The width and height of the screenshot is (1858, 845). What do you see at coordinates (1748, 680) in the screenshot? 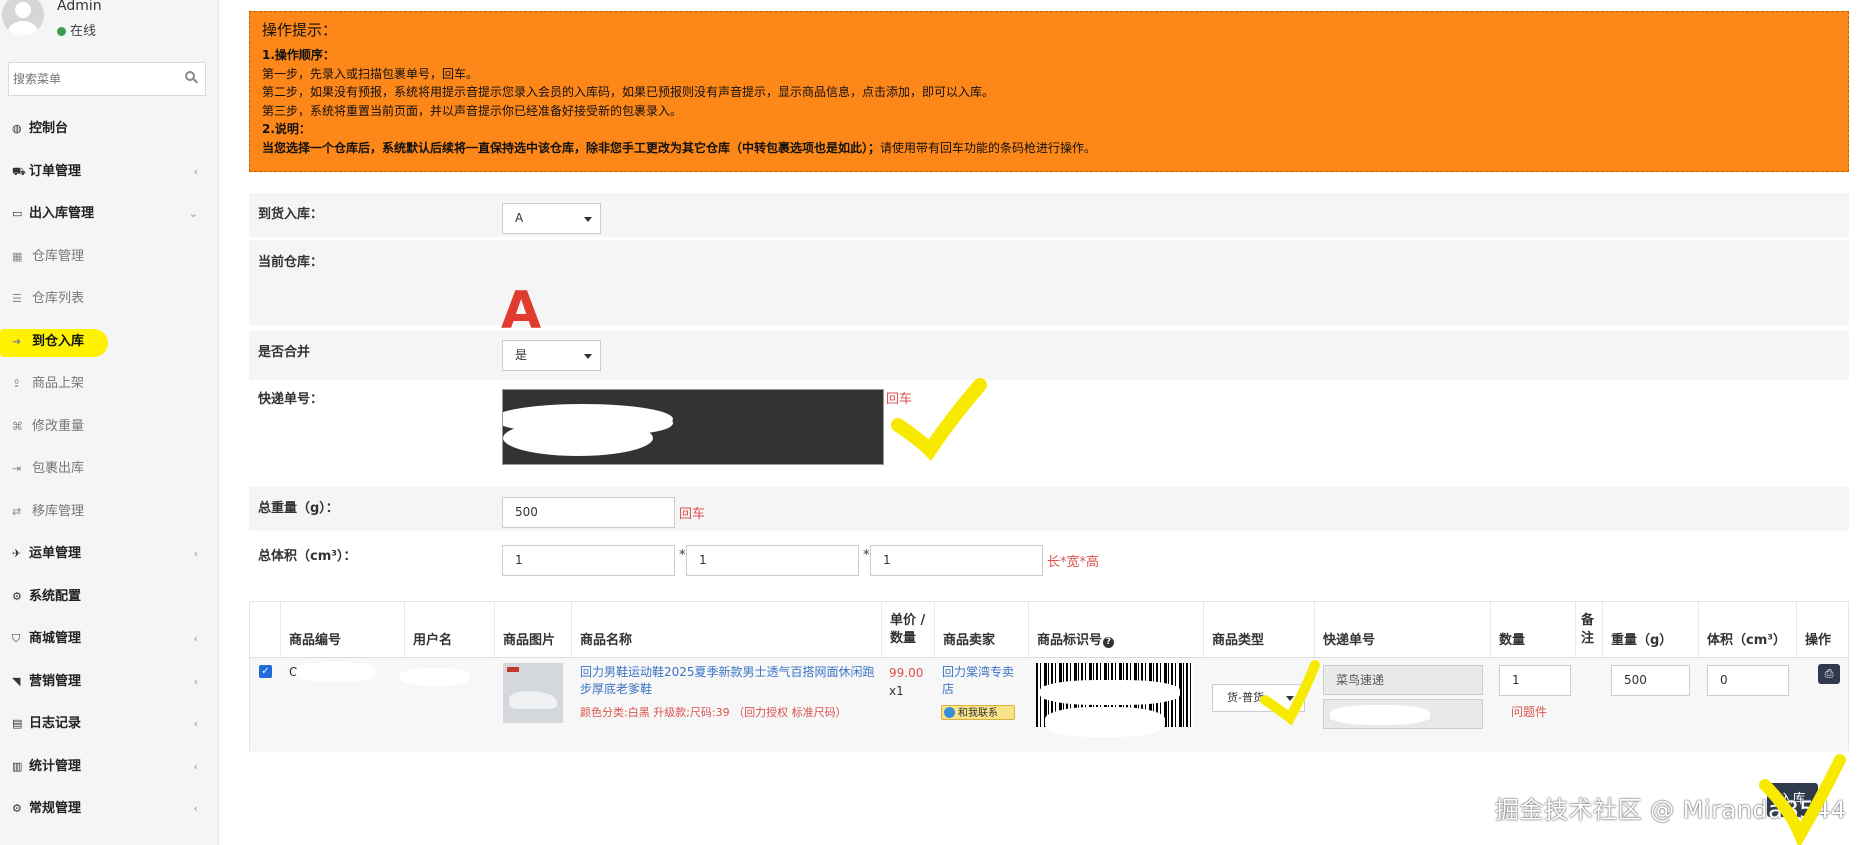
I see `row-volume-input: 0` at bounding box center [1748, 680].